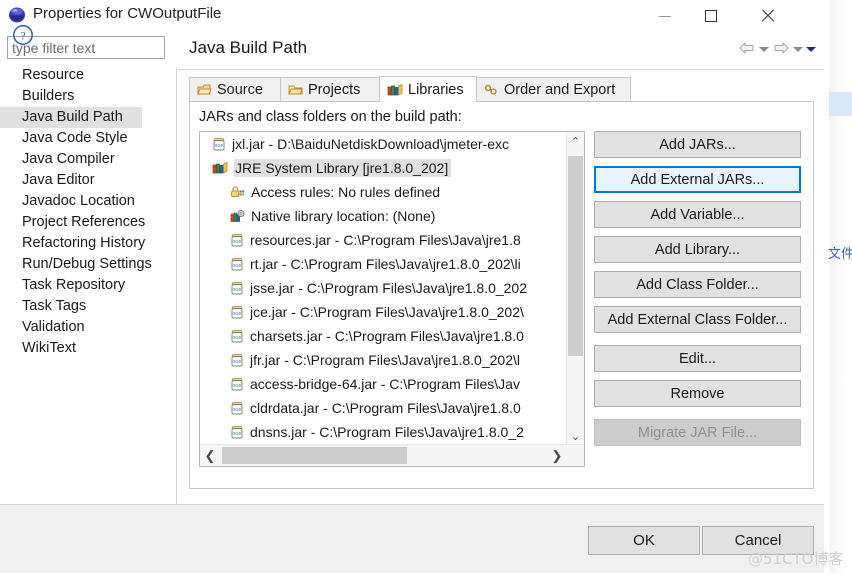 The width and height of the screenshot is (852, 573). What do you see at coordinates (86, 201) in the screenshot?
I see `sidebar-item-javadoc-location: Javadoc Location` at bounding box center [86, 201].